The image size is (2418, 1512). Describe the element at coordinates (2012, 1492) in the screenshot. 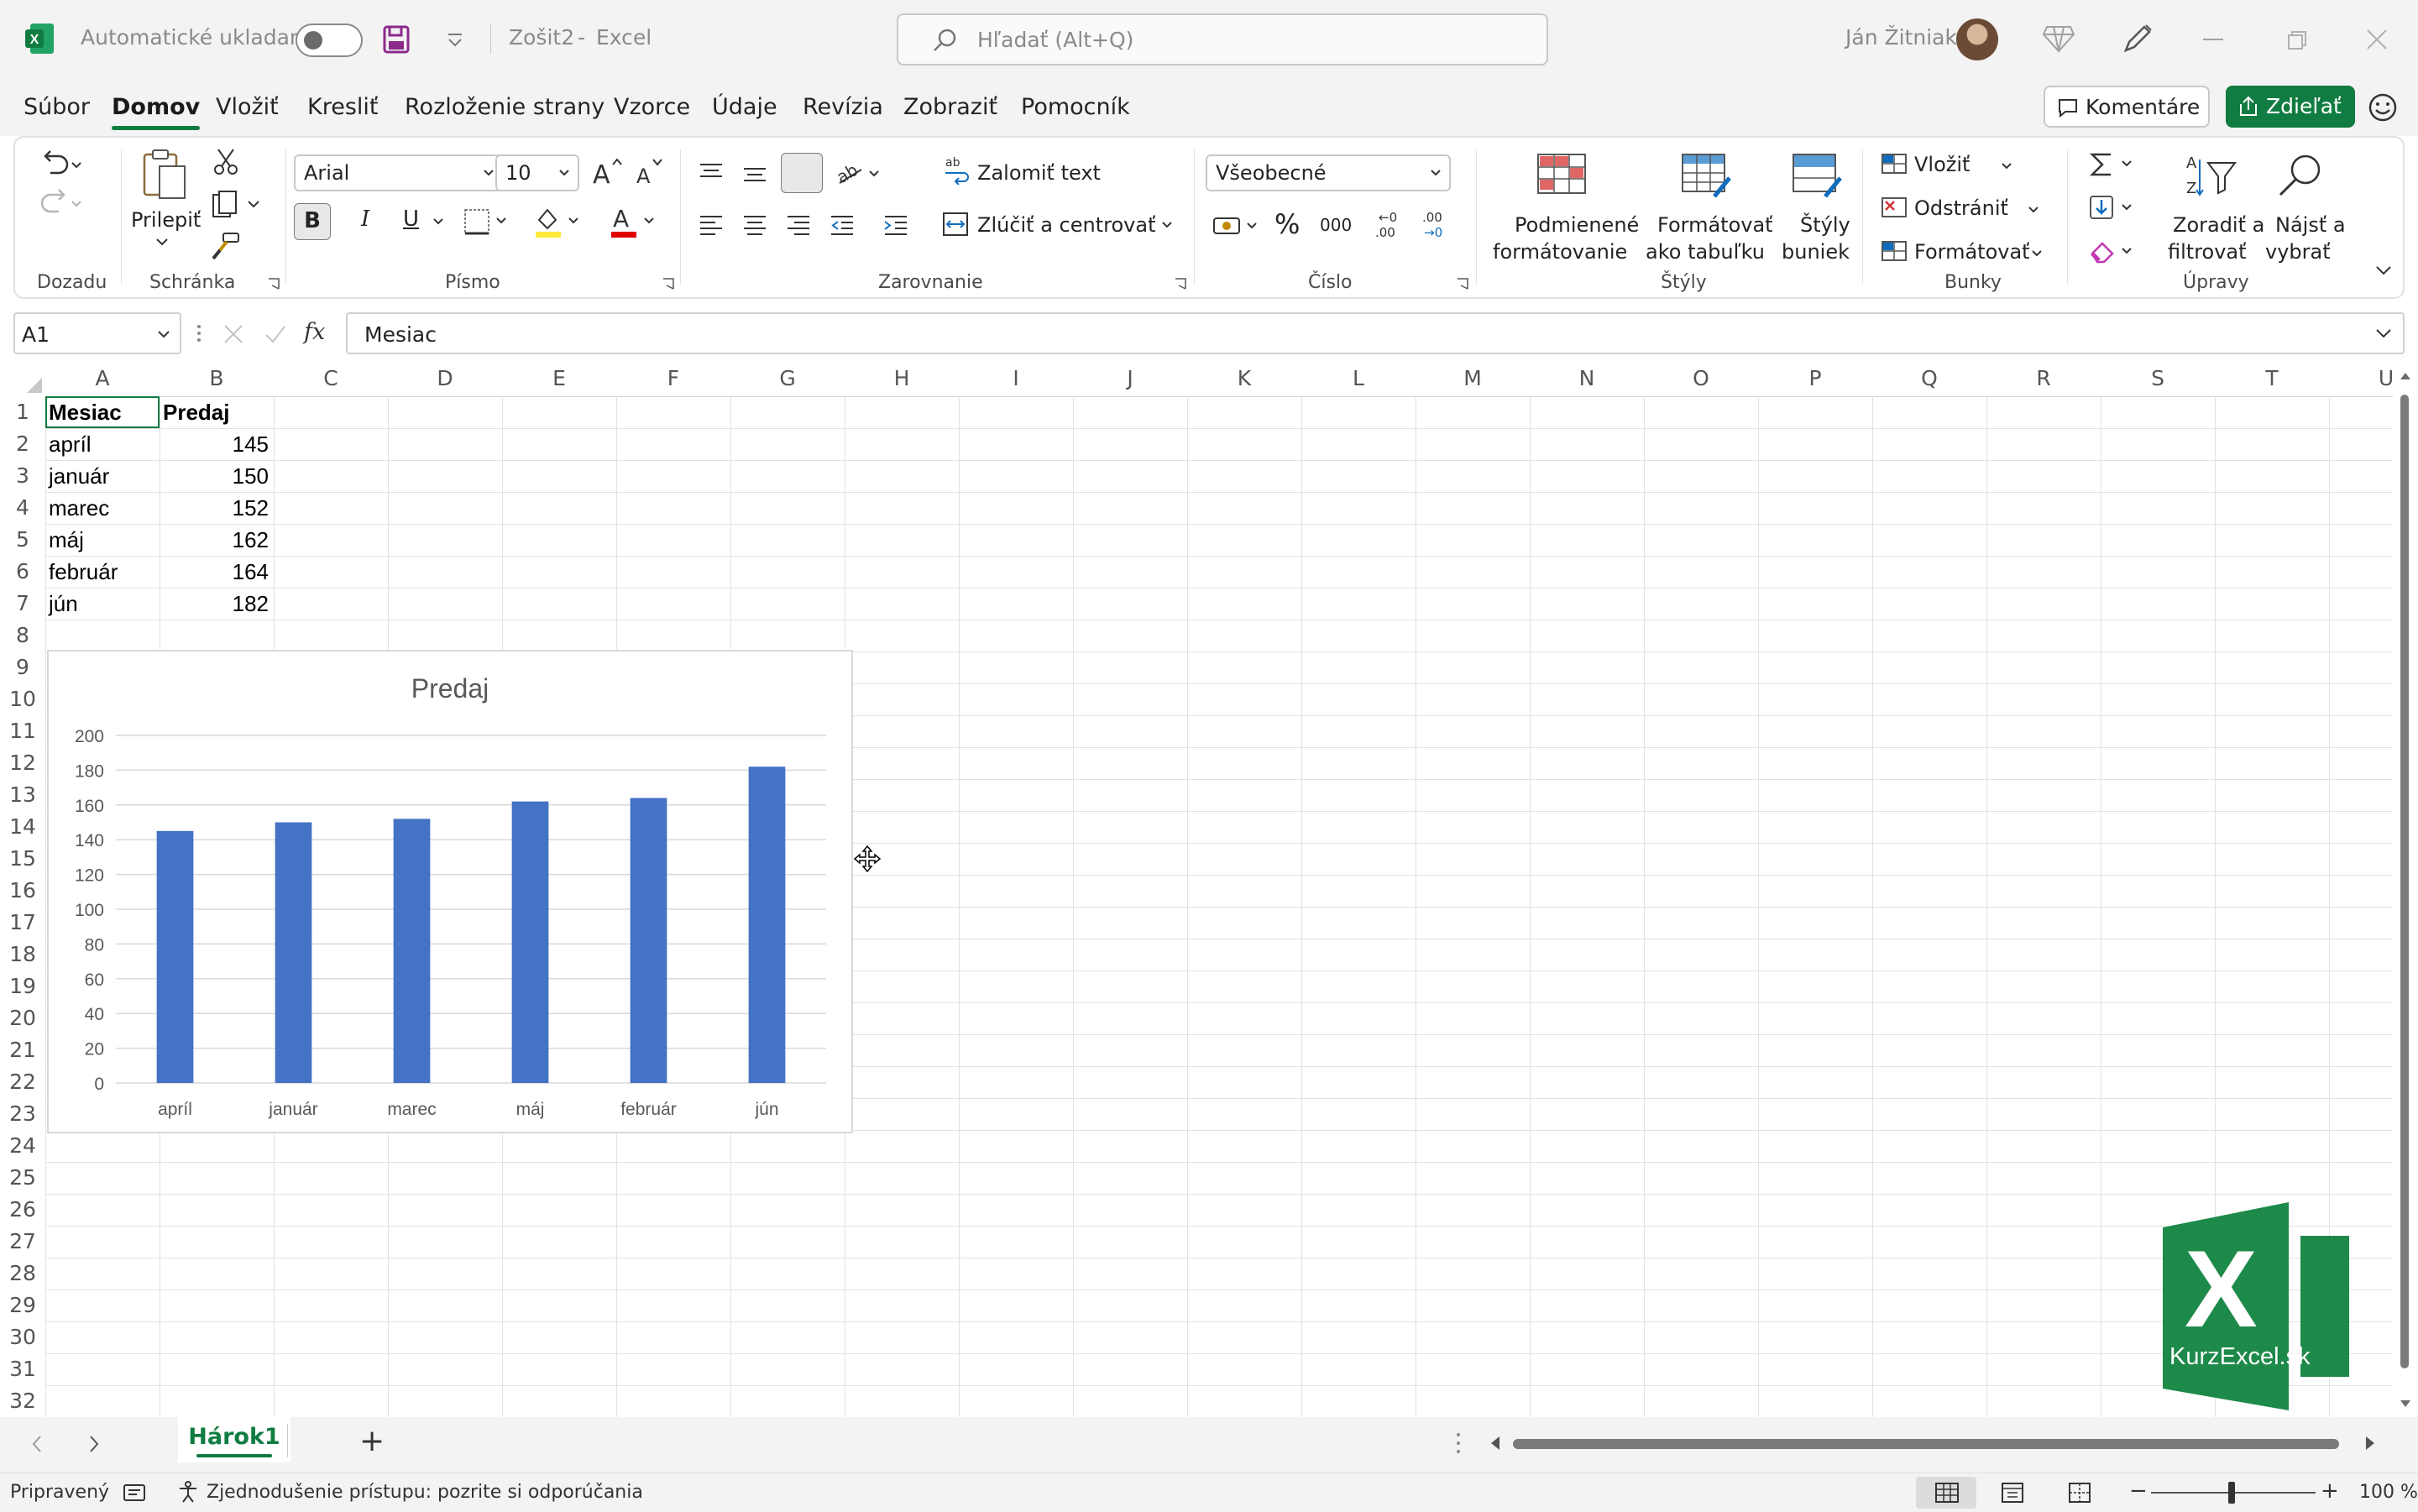

I see `page-layout-view-icon` at that location.